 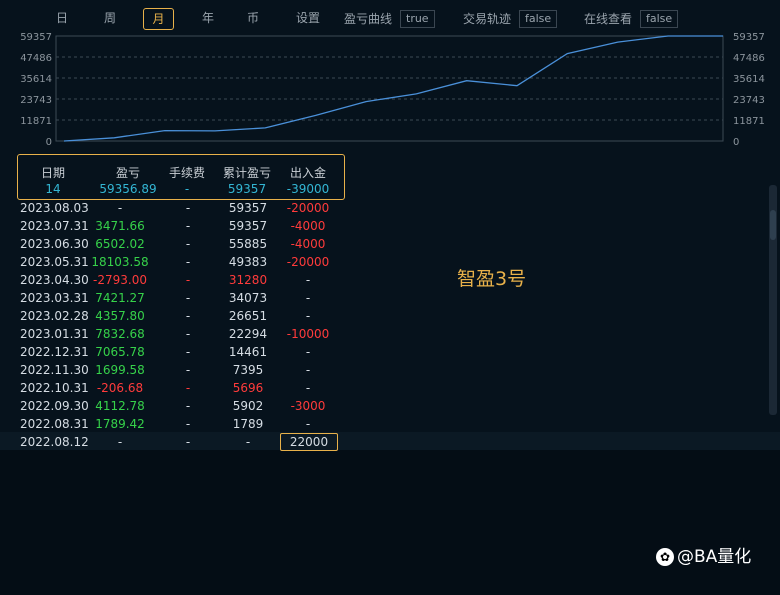 I want to click on tab-coin: 币, so click(x=253, y=18).